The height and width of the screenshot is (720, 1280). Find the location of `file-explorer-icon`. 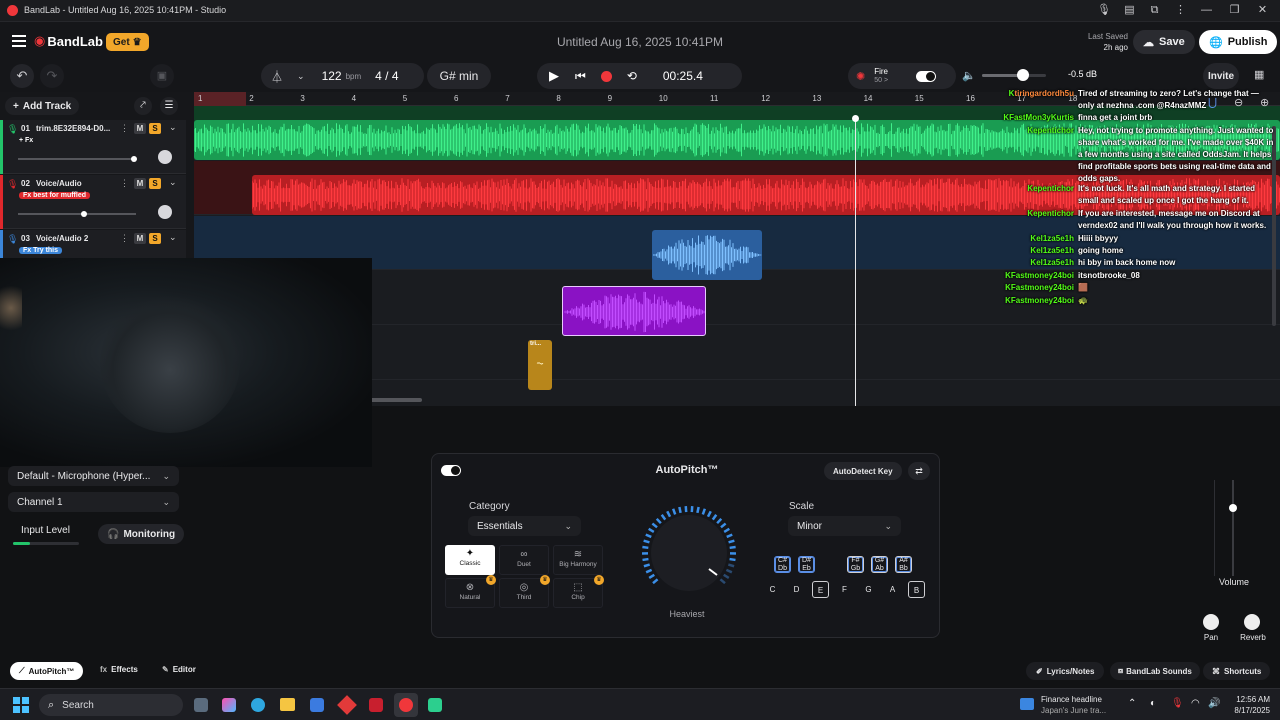

file-explorer-icon is located at coordinates (287, 704).